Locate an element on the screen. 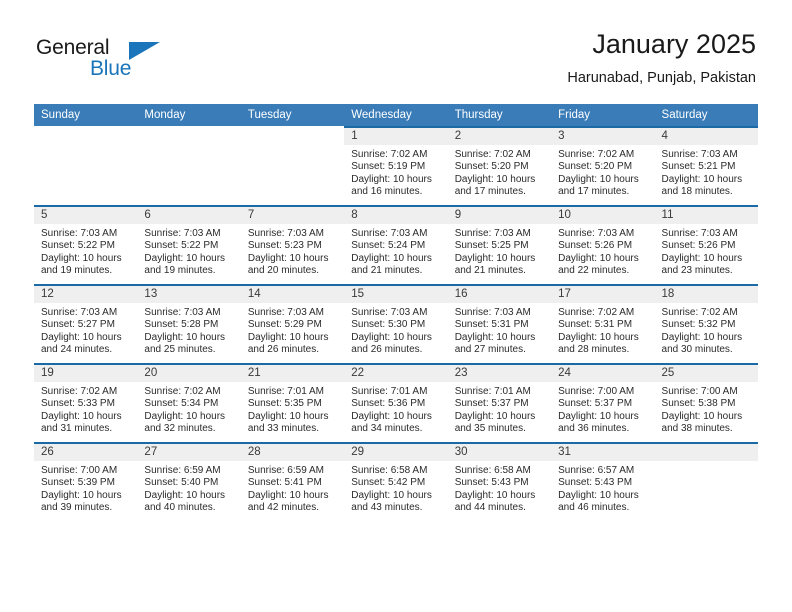 This screenshot has height=612, width=792. daylight-text-line2: and 20 minutes. is located at coordinates (283, 270).